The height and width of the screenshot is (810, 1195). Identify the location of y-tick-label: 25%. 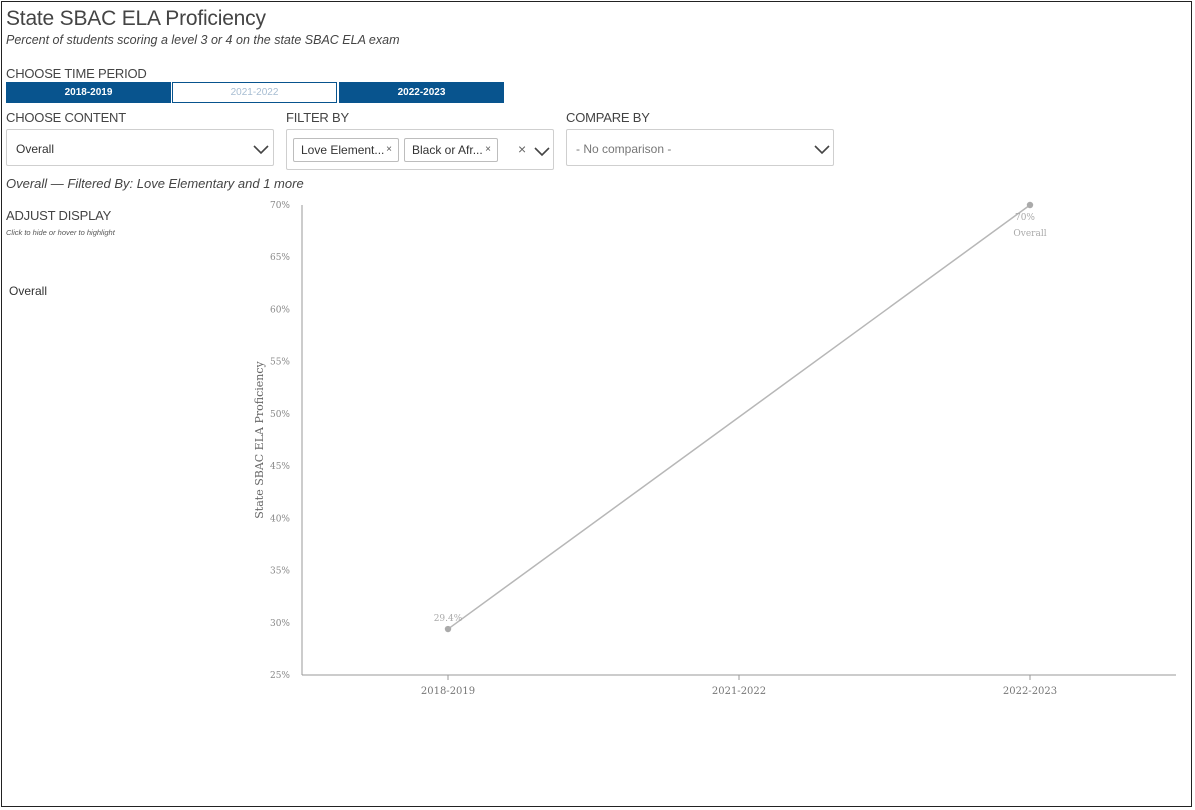
(280, 676).